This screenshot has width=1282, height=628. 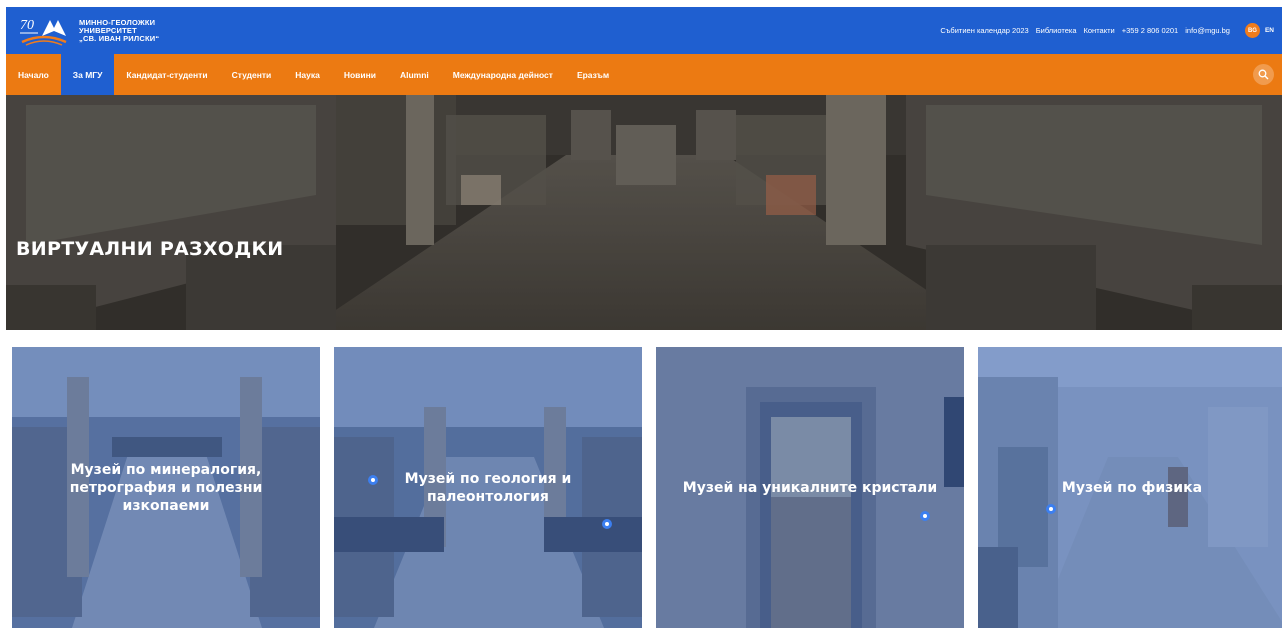 I want to click on events-calendar-link: Събитиен календар 2023, so click(x=984, y=30).